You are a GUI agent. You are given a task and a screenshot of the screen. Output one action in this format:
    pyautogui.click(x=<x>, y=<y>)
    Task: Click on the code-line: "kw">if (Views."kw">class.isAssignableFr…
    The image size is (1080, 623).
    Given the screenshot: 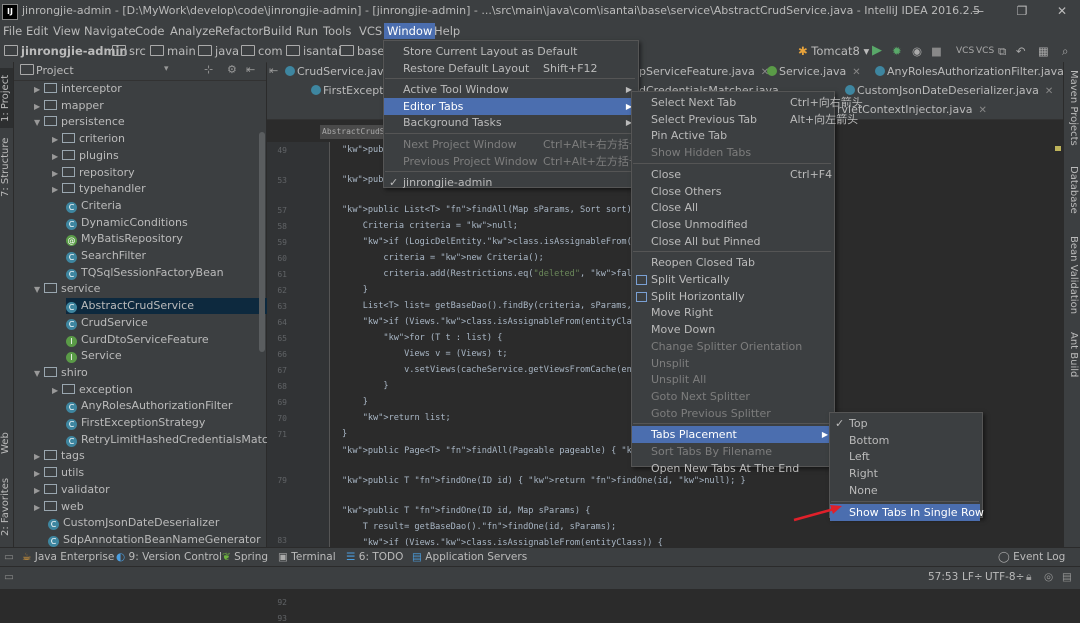 What is the action you would take?
    pyautogui.click(x=502, y=322)
    